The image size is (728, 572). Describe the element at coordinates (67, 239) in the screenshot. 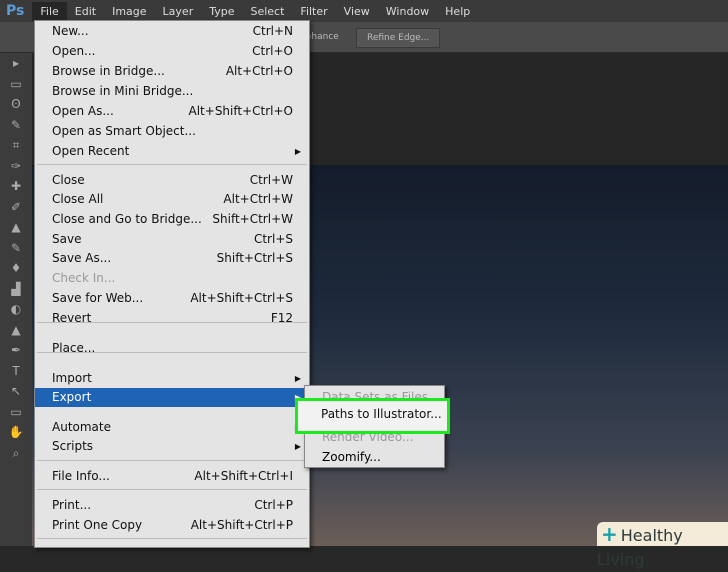

I see `menu-item-label: Save` at that location.